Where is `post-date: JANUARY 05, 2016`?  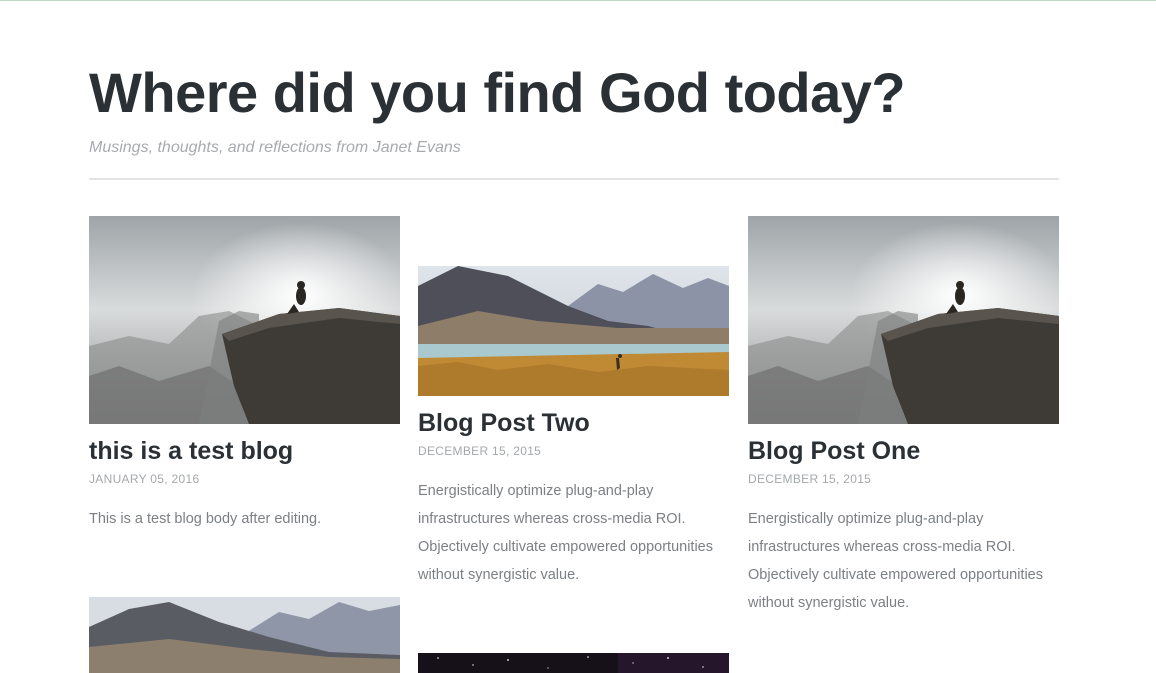
post-date: JANUARY 05, 2016 is located at coordinates (144, 479).